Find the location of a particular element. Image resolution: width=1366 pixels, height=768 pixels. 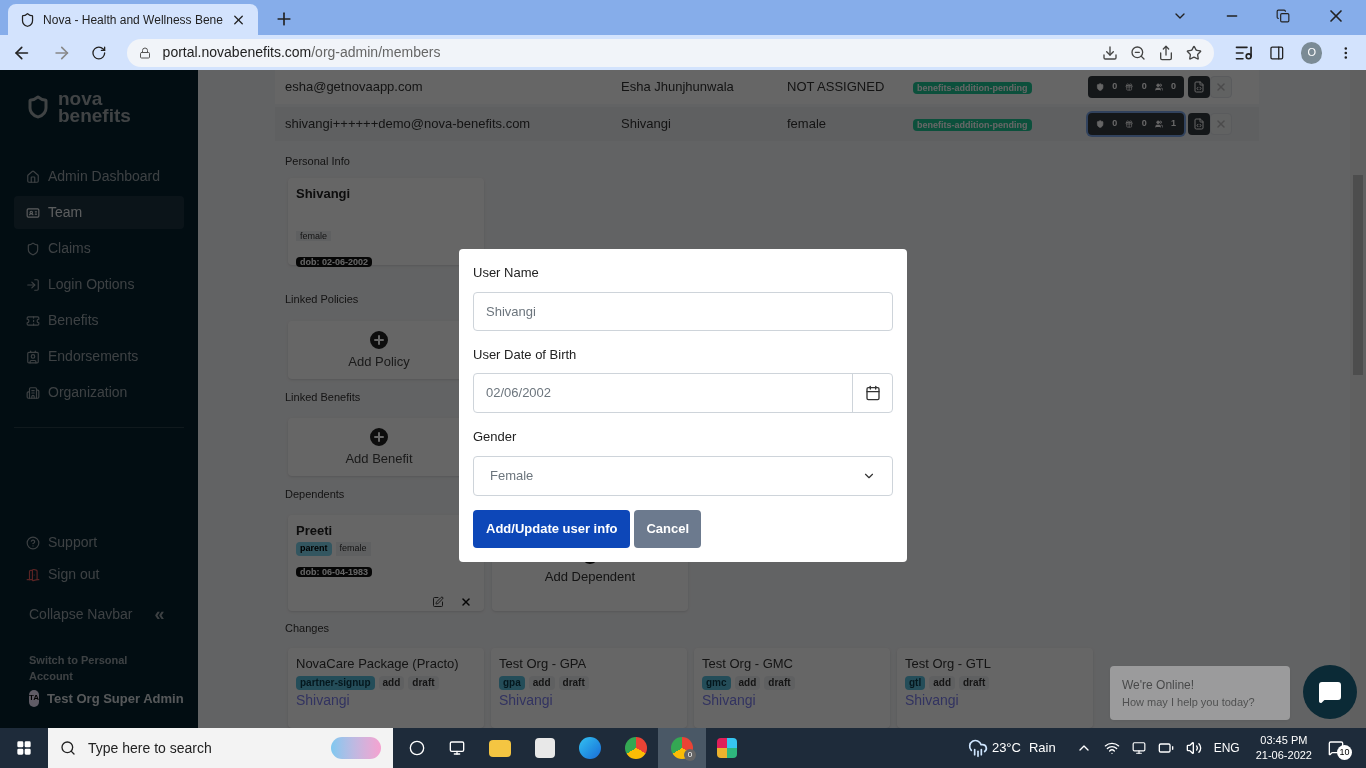

nav-item: Benefits is located at coordinates (99, 320).